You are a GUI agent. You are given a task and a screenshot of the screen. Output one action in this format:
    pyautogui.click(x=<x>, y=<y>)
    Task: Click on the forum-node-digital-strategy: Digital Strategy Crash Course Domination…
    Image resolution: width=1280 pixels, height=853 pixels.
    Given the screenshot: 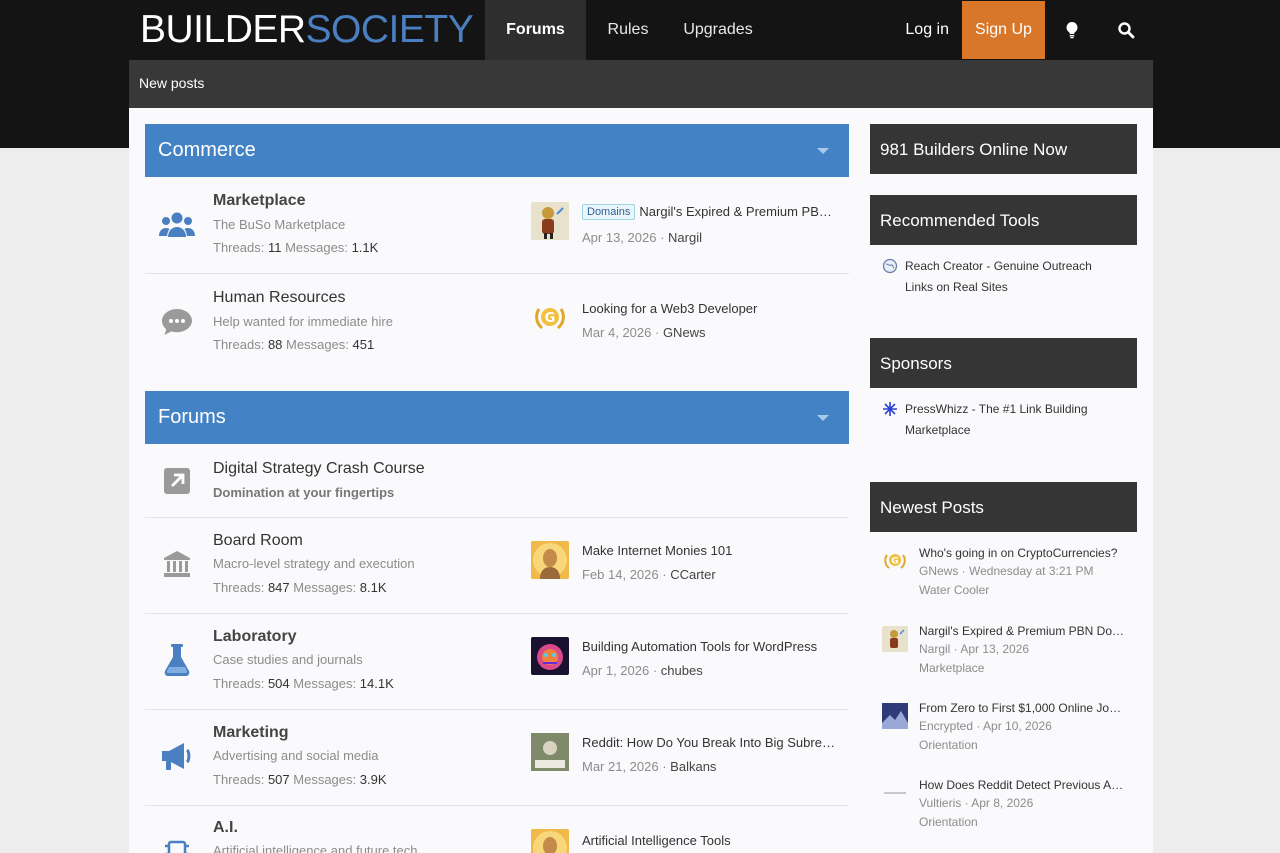 What is the action you would take?
    pyautogui.click(x=497, y=481)
    